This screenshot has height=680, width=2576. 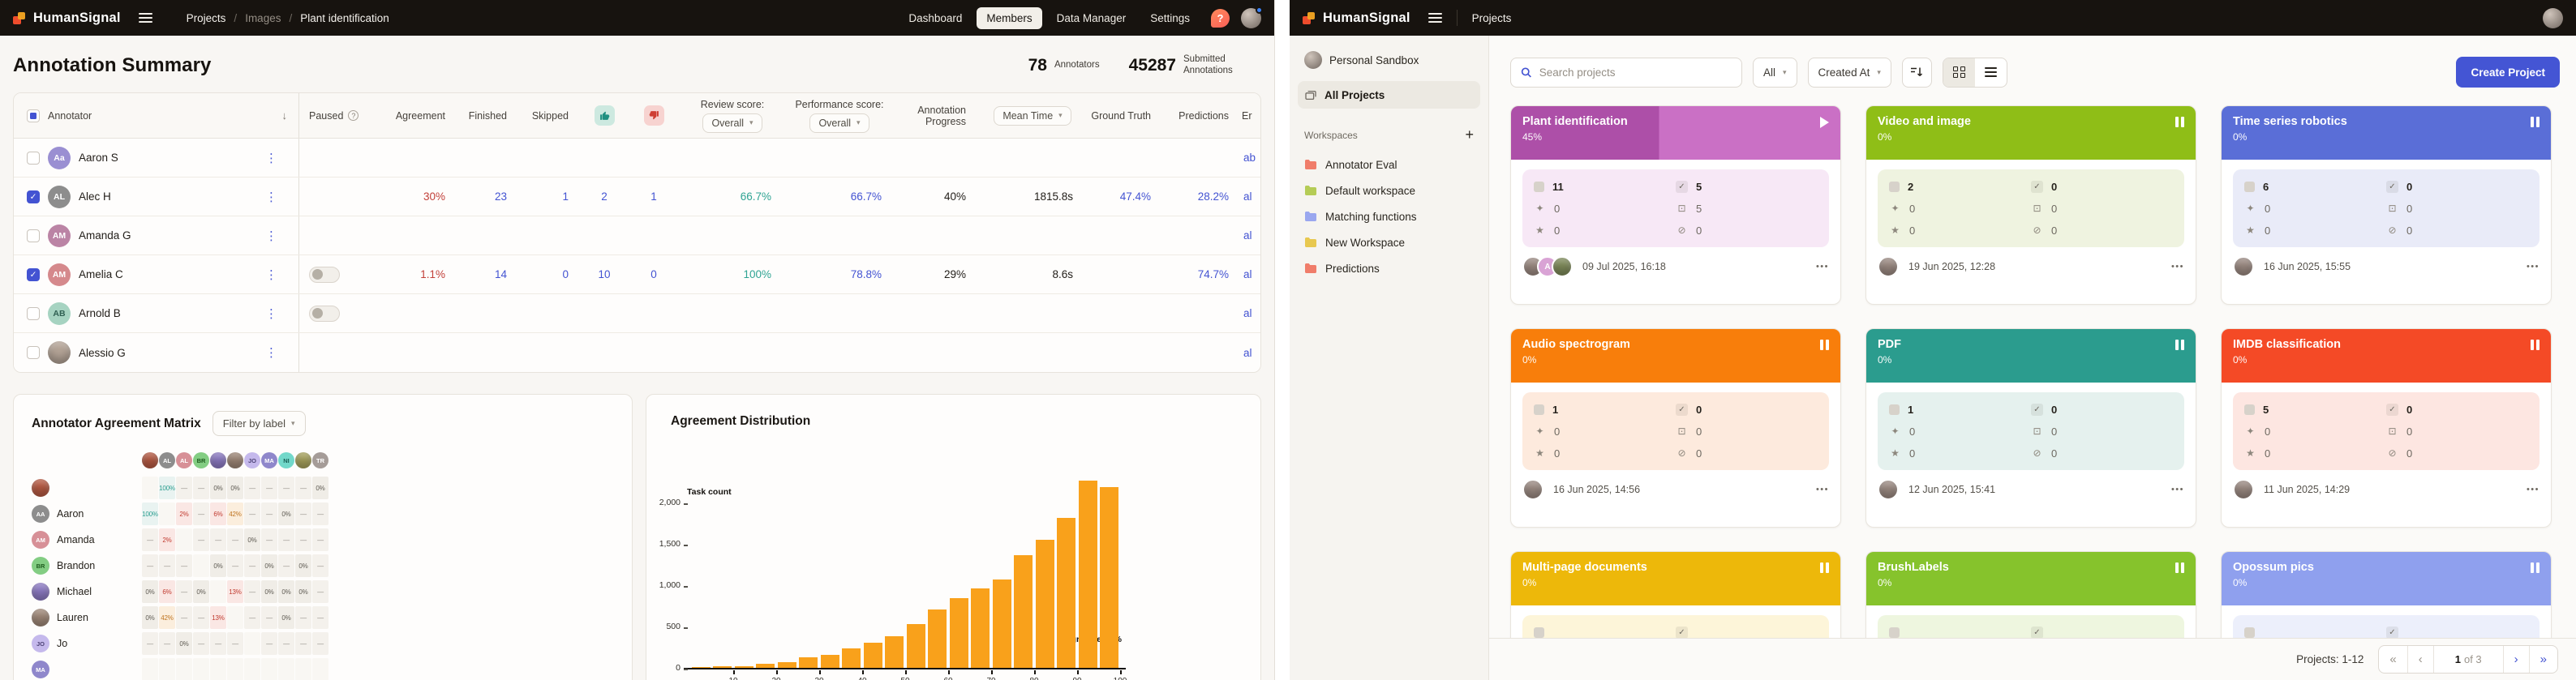 I want to click on filter-all-select: All ▾, so click(x=1775, y=72).